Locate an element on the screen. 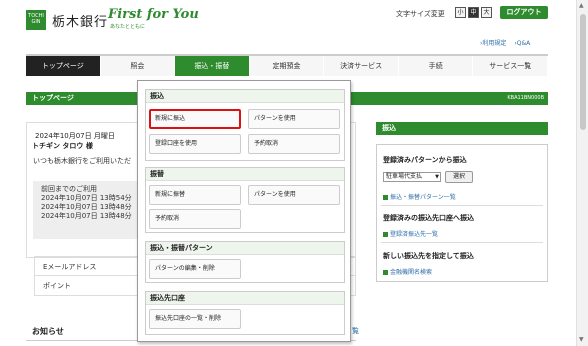 The image size is (588, 346). new-transfer-button: 新規に振込 is located at coordinates (195, 119).